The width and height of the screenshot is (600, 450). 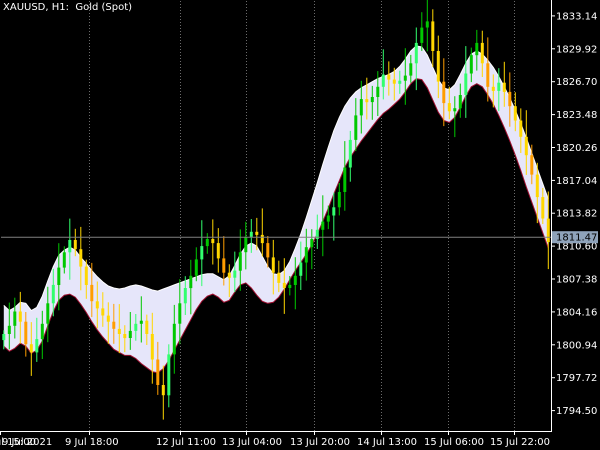 I want to click on y-tick-label: 1804.16, so click(x=576, y=312).